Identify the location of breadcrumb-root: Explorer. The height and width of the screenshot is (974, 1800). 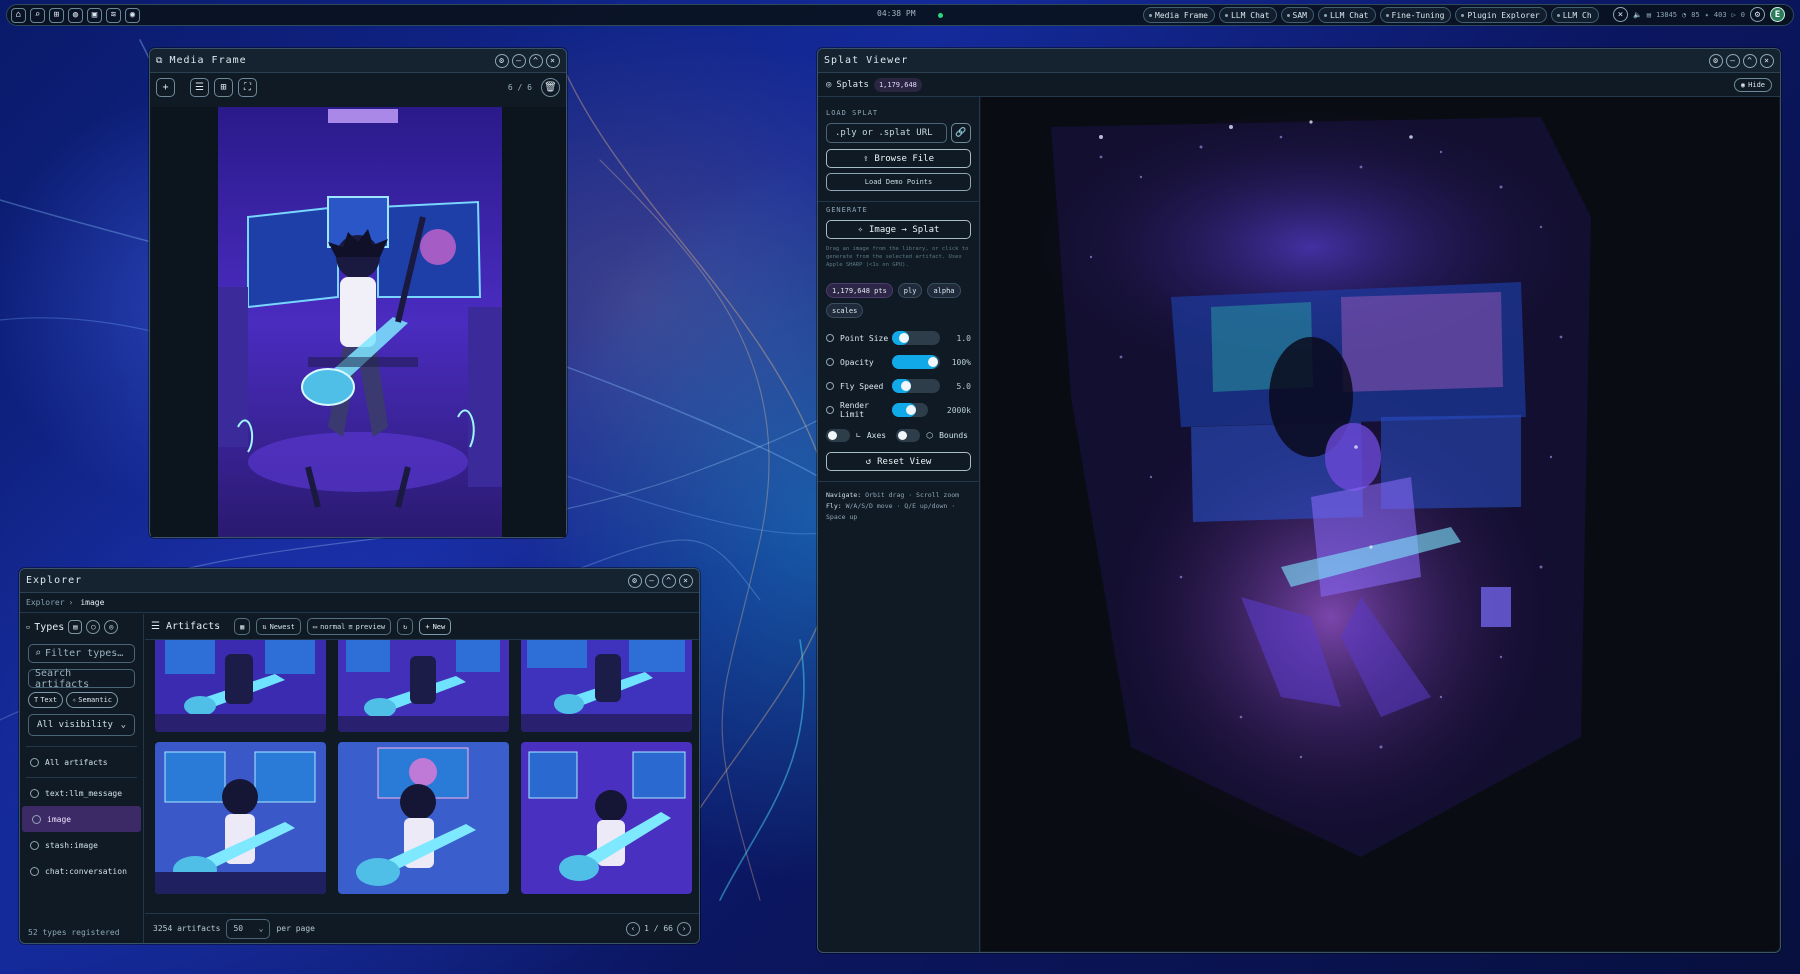
(45, 602).